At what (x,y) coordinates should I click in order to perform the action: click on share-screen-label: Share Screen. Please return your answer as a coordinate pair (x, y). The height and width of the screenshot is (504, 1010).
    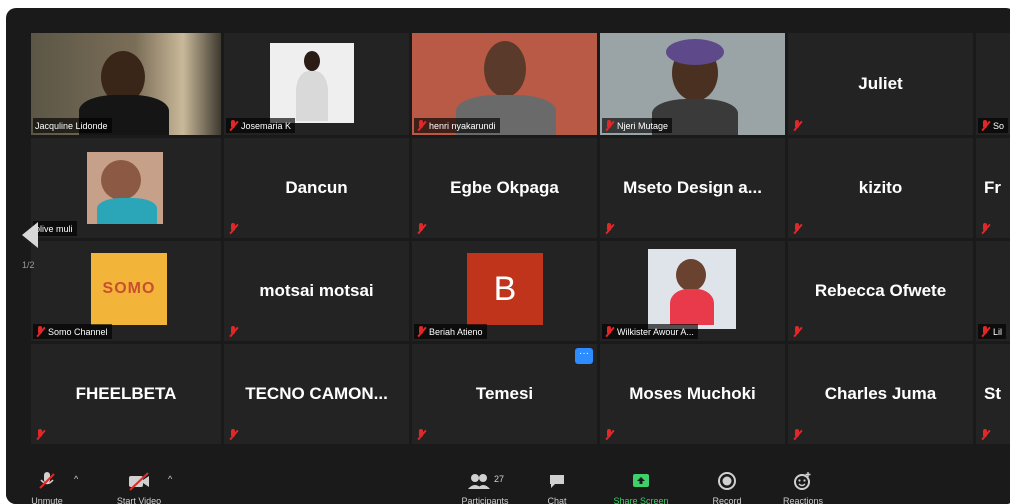
    Looking at the image, I should click on (641, 500).